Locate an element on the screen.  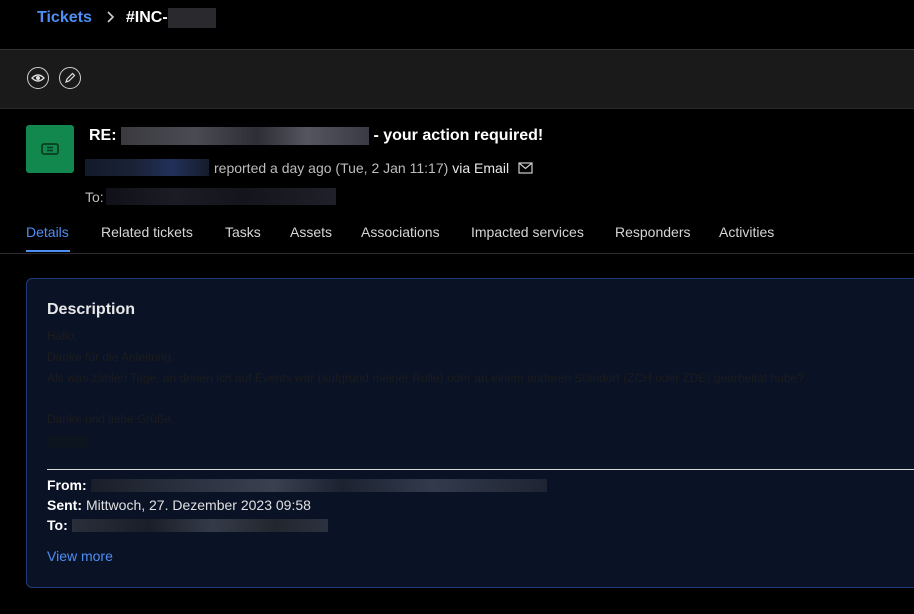
tab-assets: Assets is located at coordinates (311, 232).